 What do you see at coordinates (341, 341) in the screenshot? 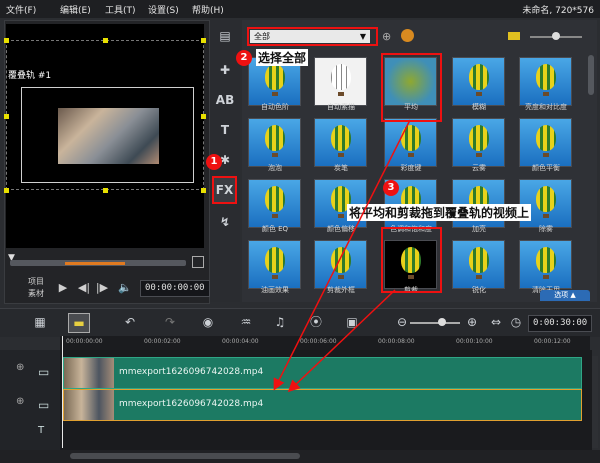
I see `drag-arrow-crop` at bounding box center [341, 341].